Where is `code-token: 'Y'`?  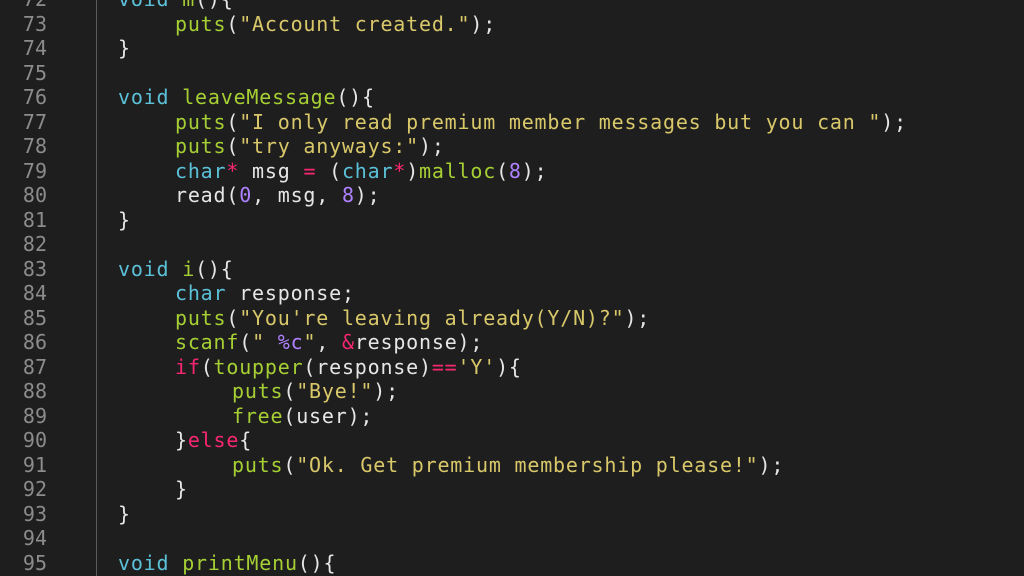 code-token: 'Y' is located at coordinates (477, 366).